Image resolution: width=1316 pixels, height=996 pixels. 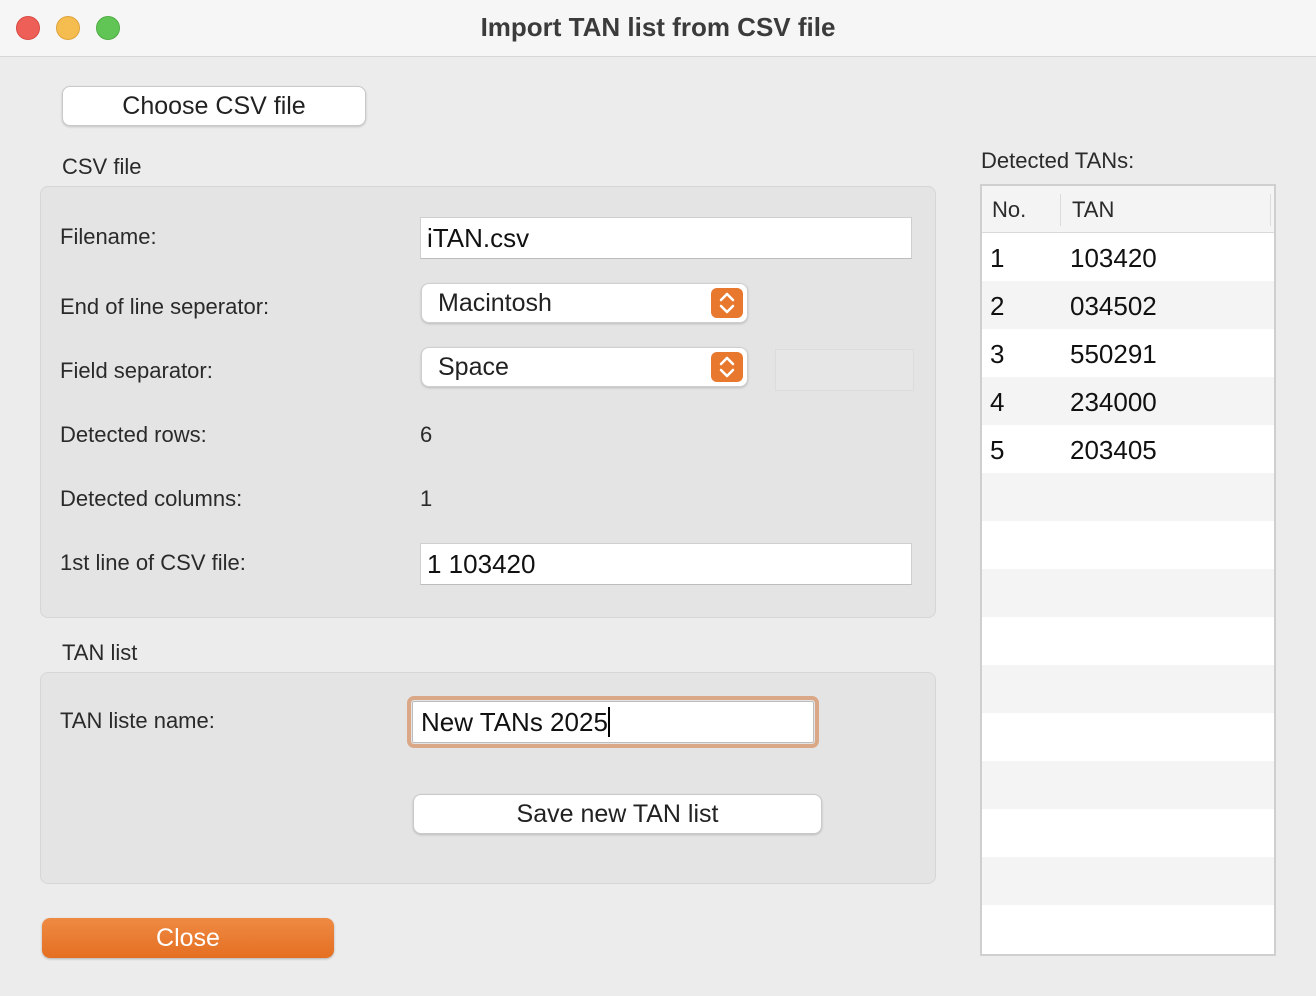 What do you see at coordinates (844, 370) in the screenshot?
I see `custom-separator-field` at bounding box center [844, 370].